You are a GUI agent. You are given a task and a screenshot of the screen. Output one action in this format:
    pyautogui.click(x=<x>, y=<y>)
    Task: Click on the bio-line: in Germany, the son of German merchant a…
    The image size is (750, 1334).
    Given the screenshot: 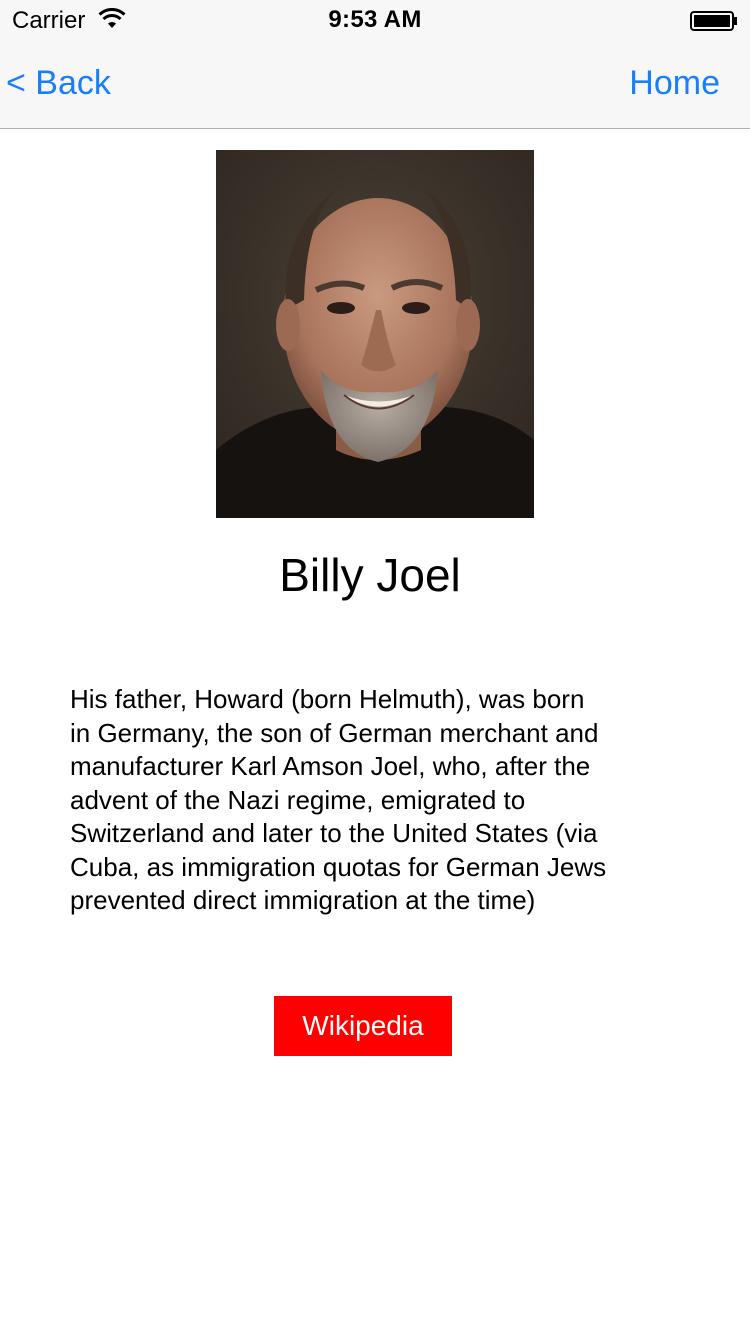 What is the action you would take?
    pyautogui.click(x=334, y=732)
    